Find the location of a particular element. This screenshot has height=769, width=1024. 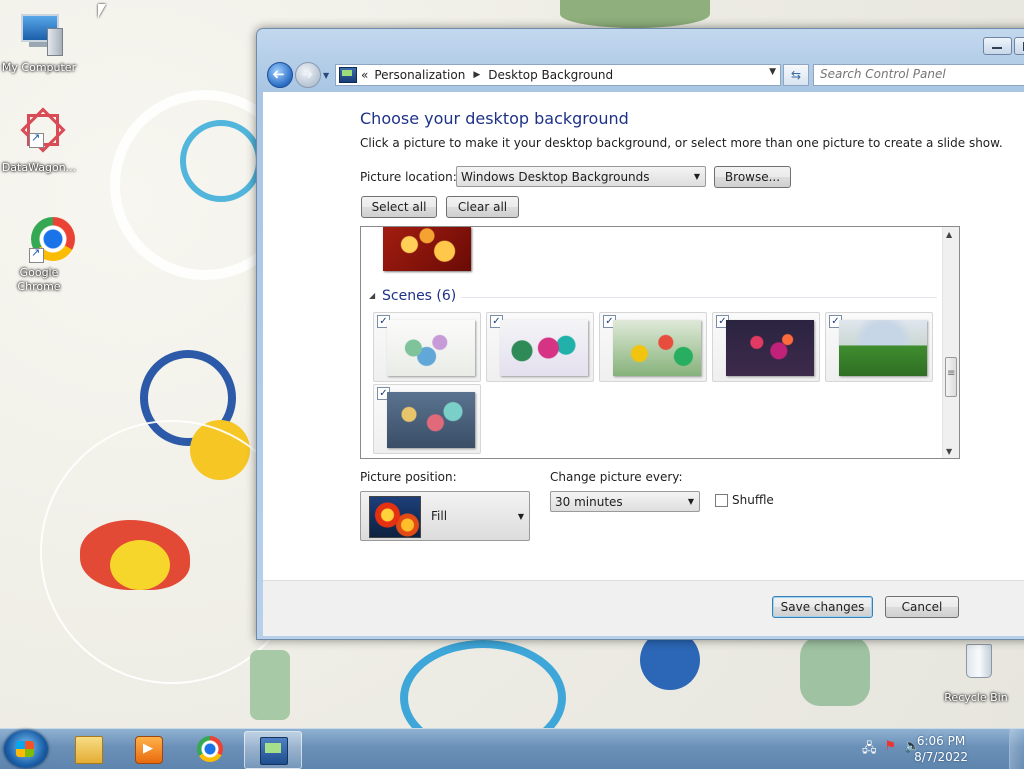

recent-pages-dropdown-icon: ▼ is located at coordinates (326, 75).